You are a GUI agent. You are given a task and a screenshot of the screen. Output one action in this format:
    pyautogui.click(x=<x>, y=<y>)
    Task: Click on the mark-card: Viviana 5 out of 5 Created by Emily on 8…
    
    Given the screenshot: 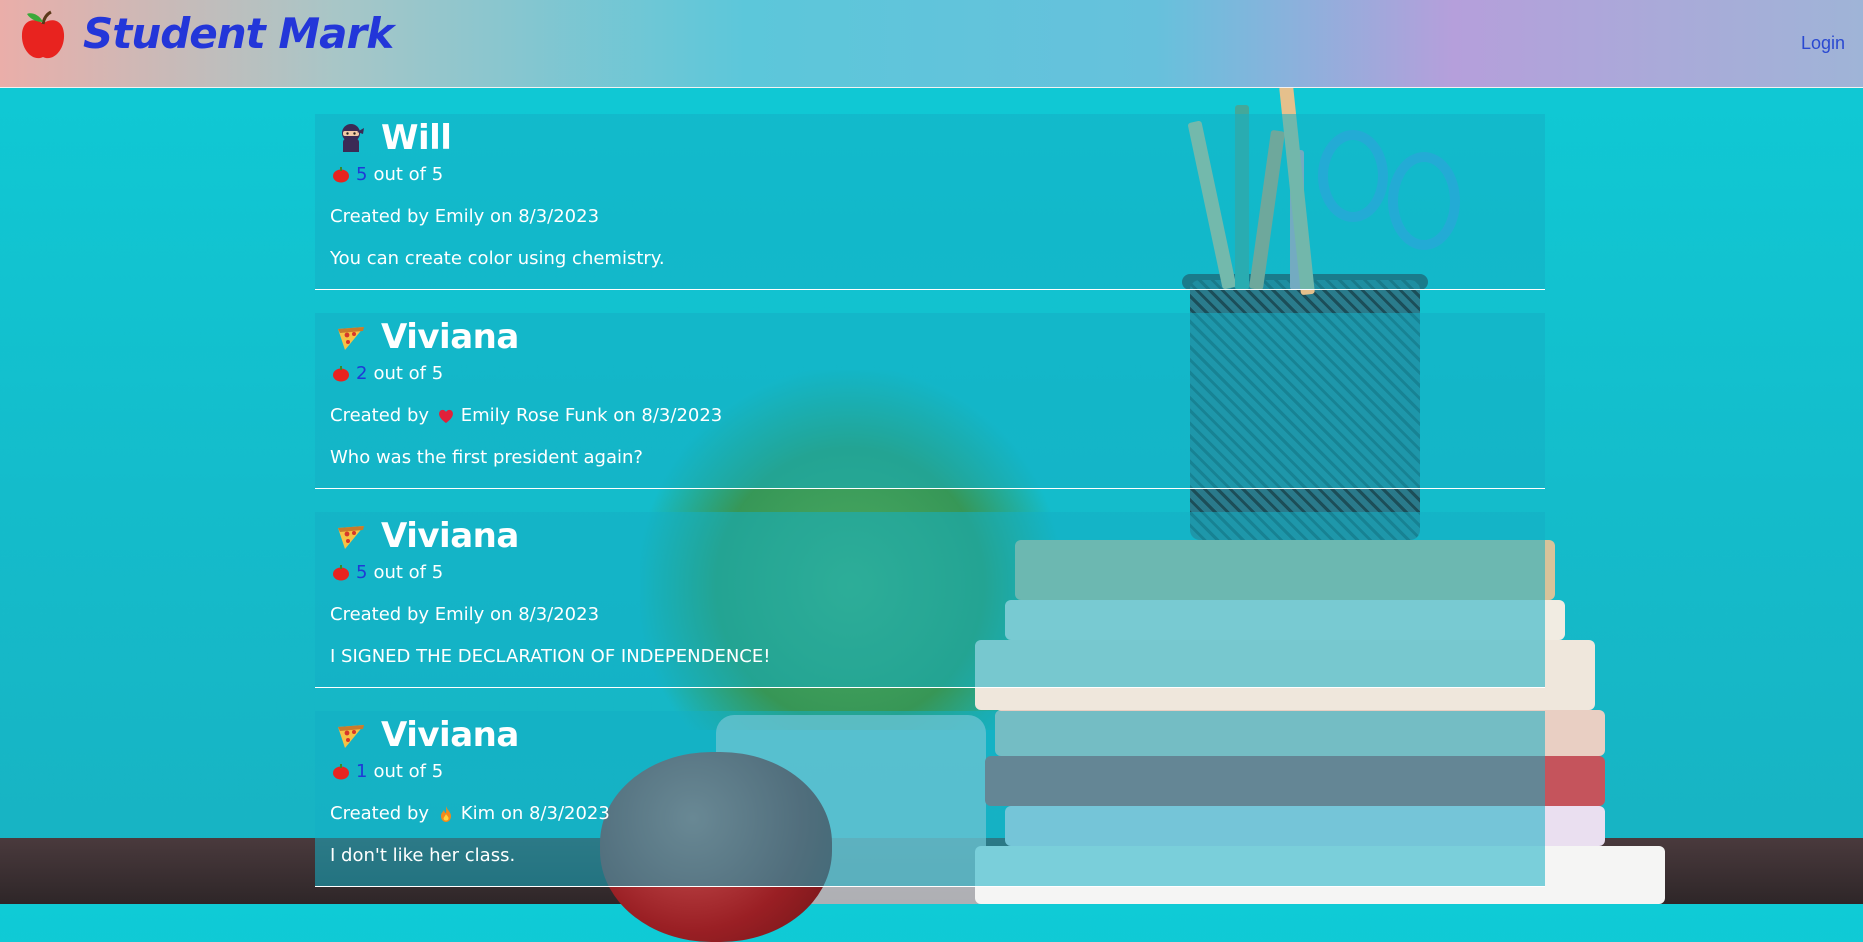 What is the action you would take?
    pyautogui.click(x=930, y=600)
    